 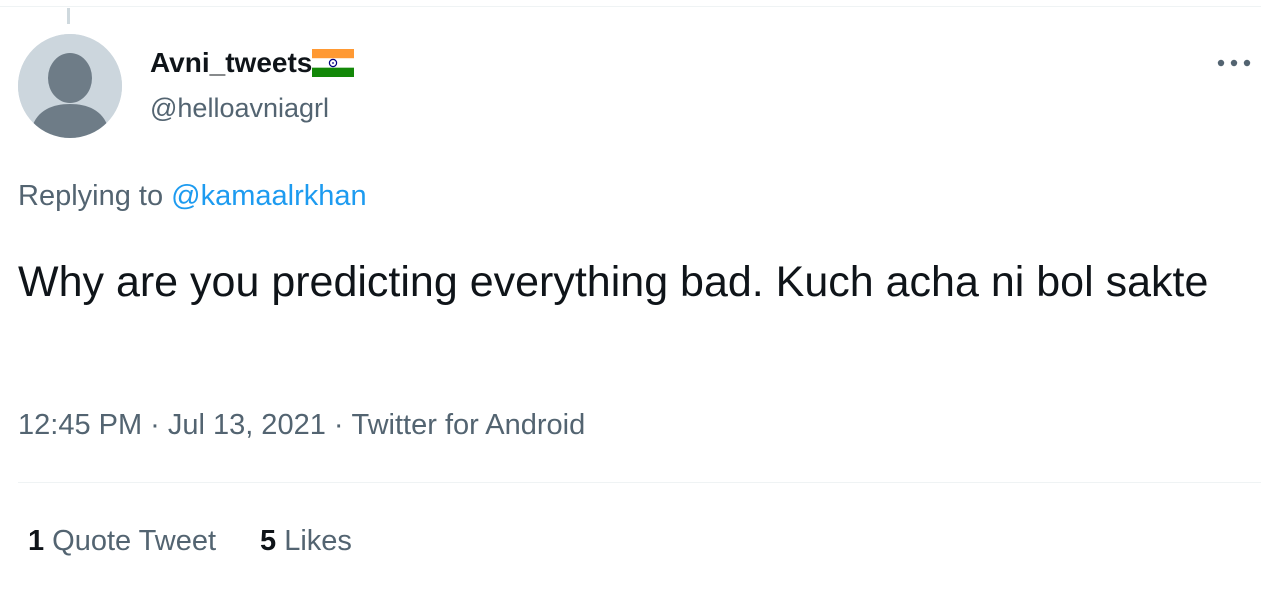 I want to click on user-display-name-row: Avni_tweets, so click(x=252, y=63).